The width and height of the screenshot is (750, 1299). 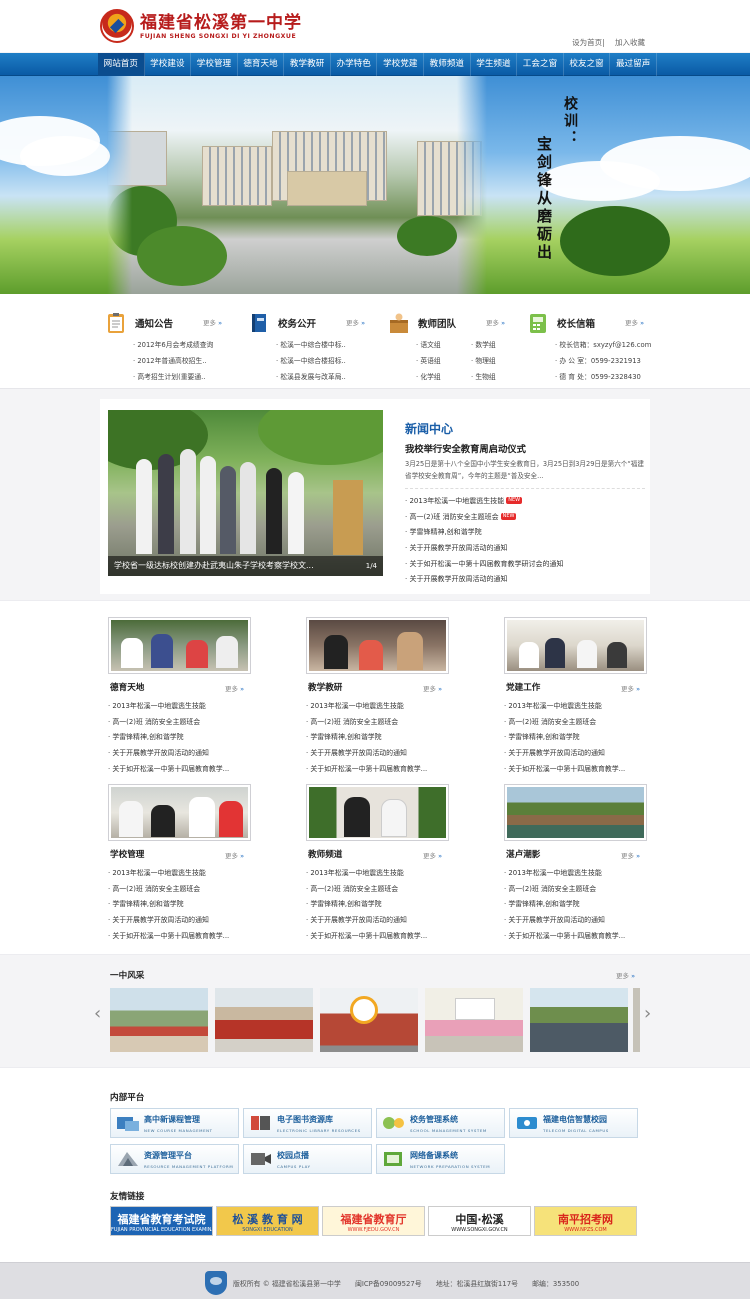 I want to click on column-title: 教学教研, so click(x=325, y=687).